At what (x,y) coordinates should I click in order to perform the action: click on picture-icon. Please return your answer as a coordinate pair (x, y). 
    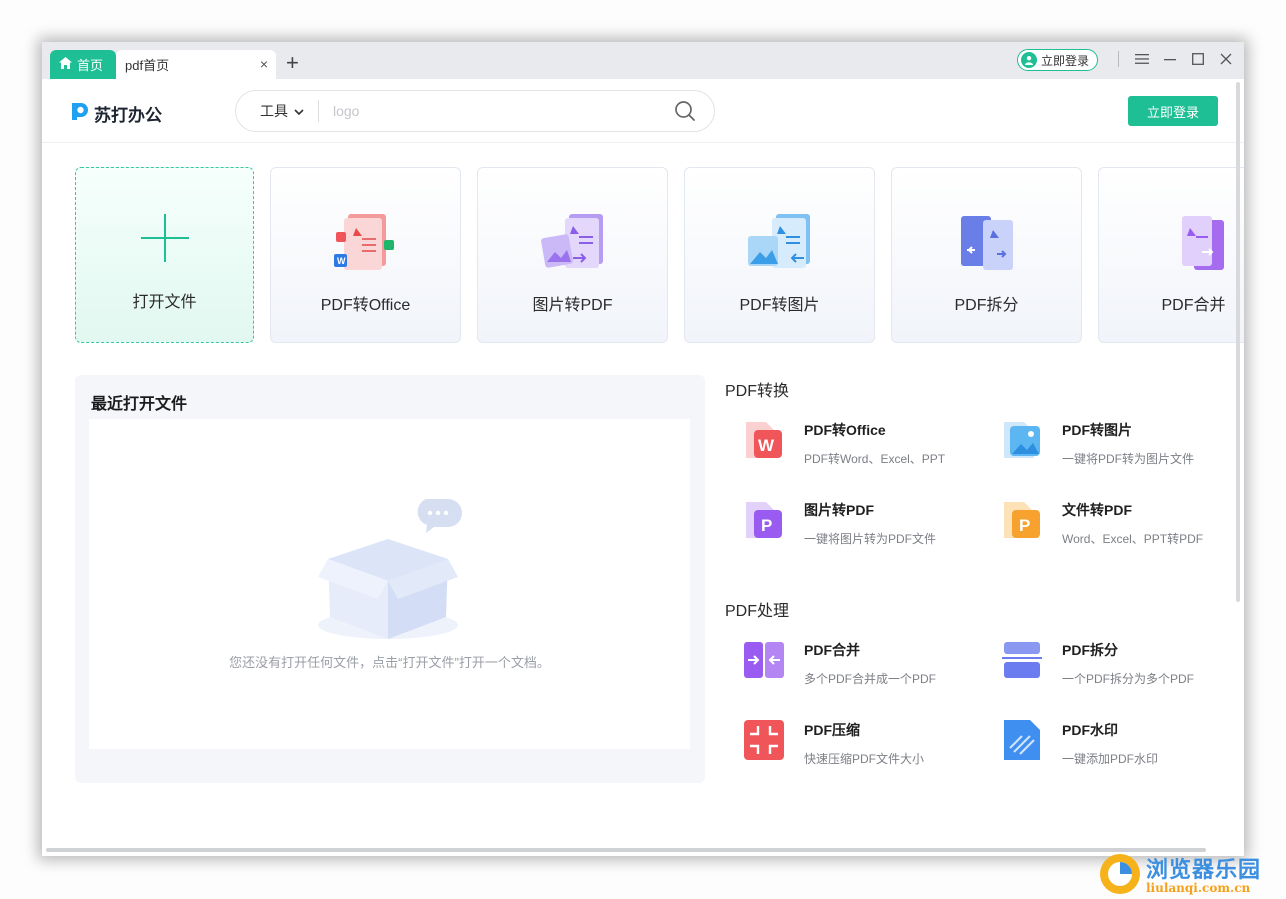
    Looking at the image, I should click on (1022, 440).